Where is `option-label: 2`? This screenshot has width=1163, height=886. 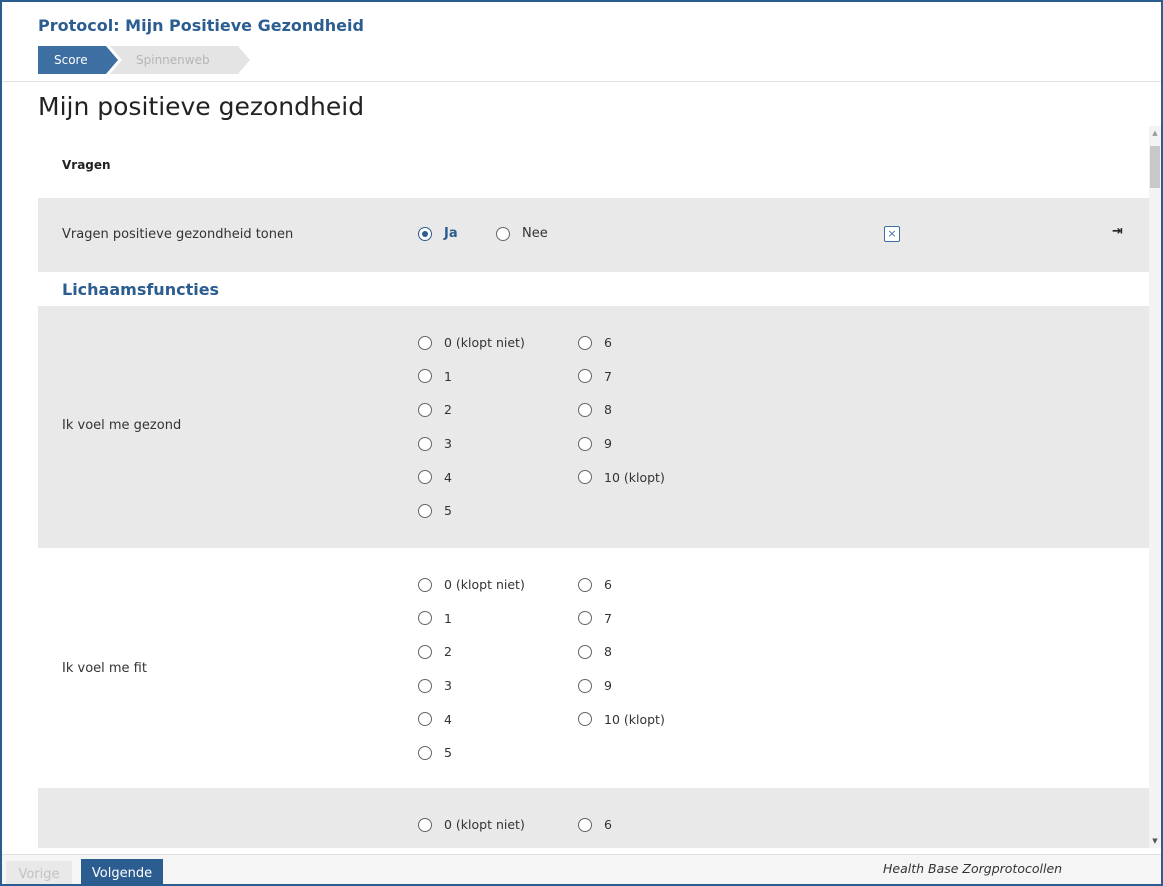 option-label: 2 is located at coordinates (448, 410).